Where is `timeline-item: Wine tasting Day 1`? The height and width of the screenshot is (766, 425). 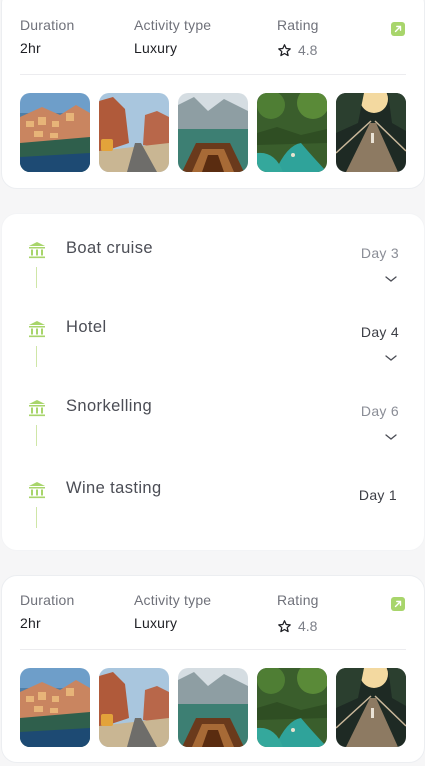 timeline-item: Wine tasting Day 1 is located at coordinates (213, 519).